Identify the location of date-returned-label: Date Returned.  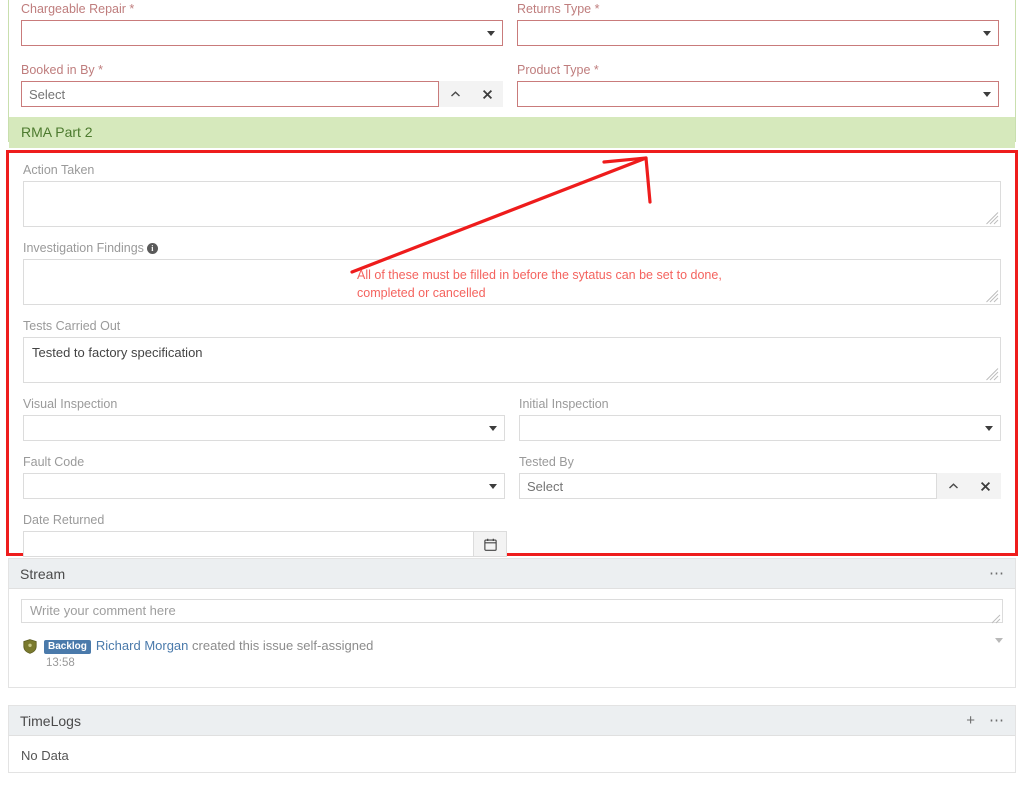
(64, 520).